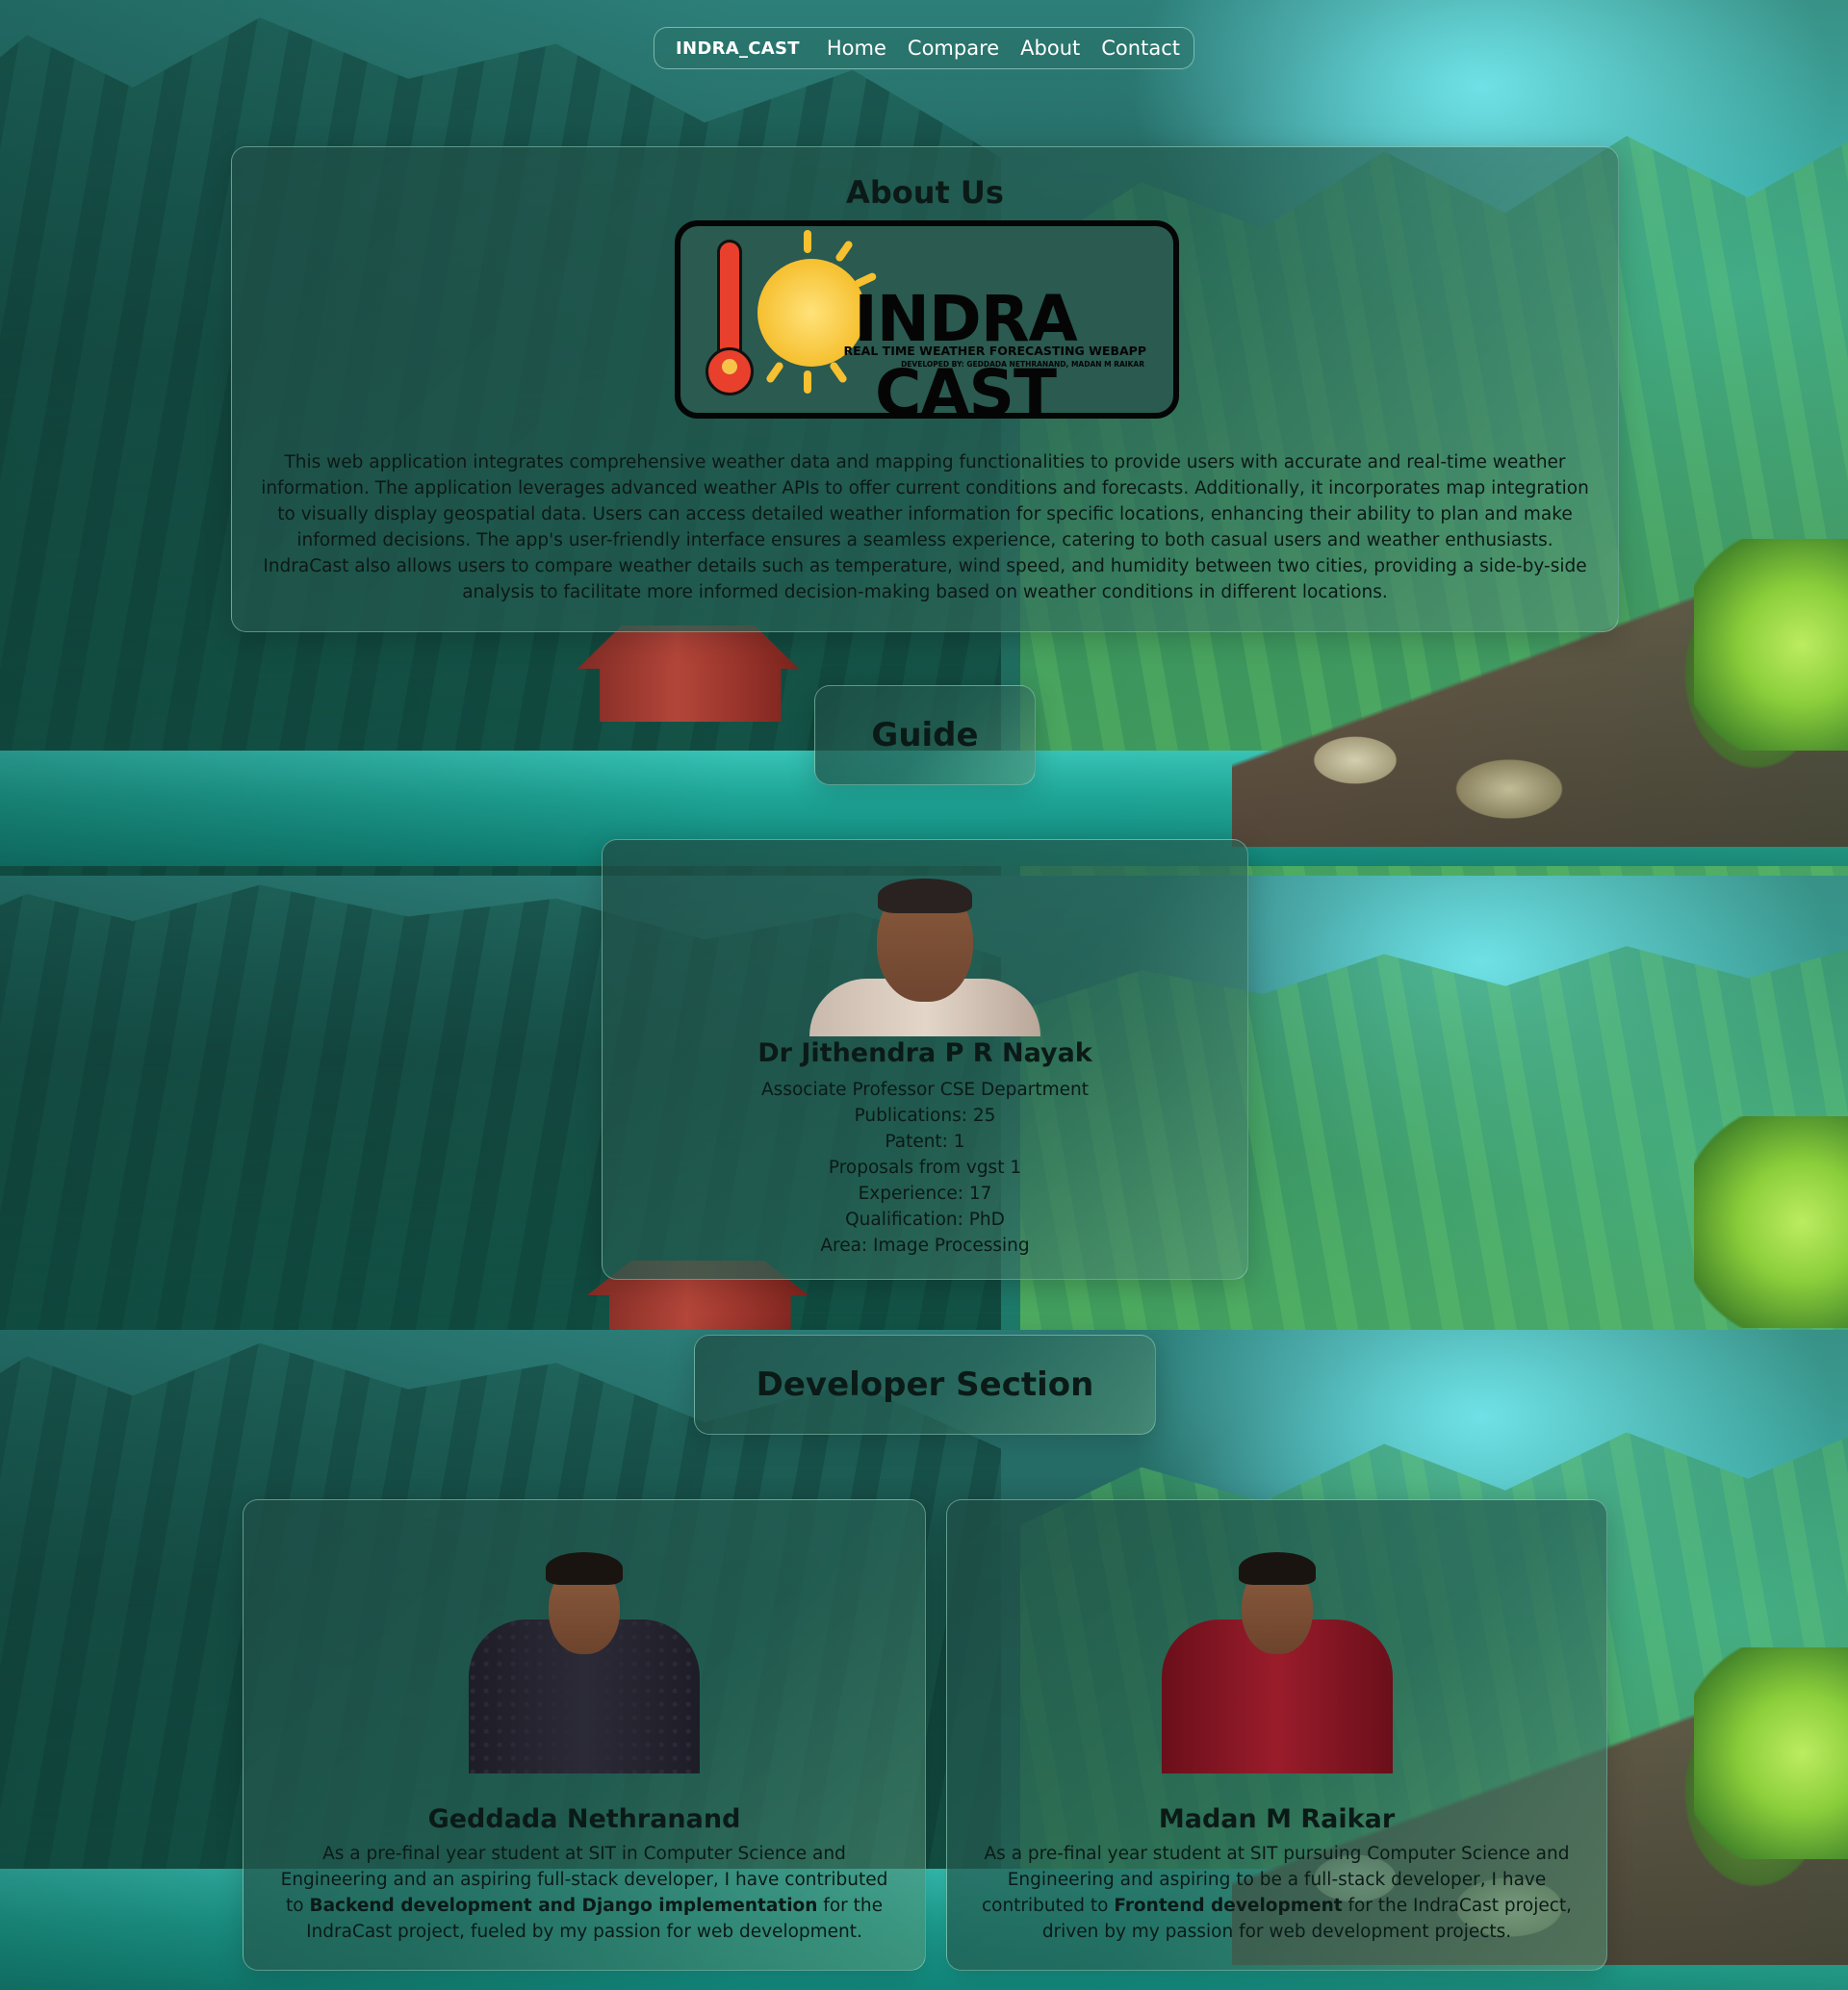 The width and height of the screenshot is (1848, 1990). What do you see at coordinates (856, 48) in the screenshot?
I see `nav-home-link: Home` at bounding box center [856, 48].